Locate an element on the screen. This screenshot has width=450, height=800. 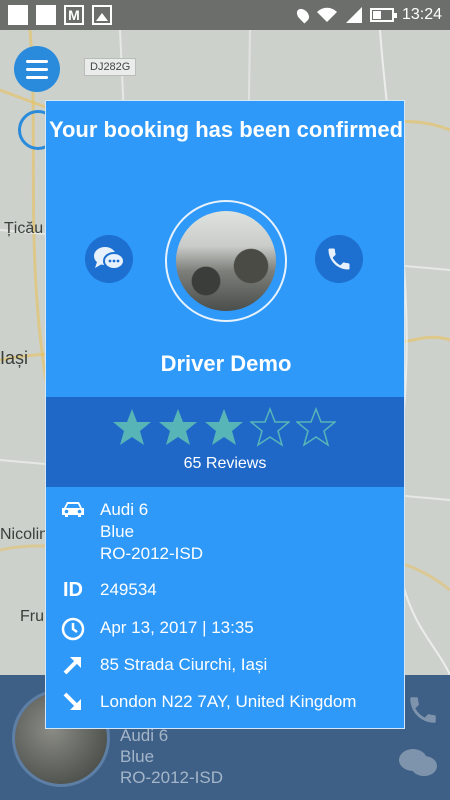
driver-avatar-ring is located at coordinates (226, 261).